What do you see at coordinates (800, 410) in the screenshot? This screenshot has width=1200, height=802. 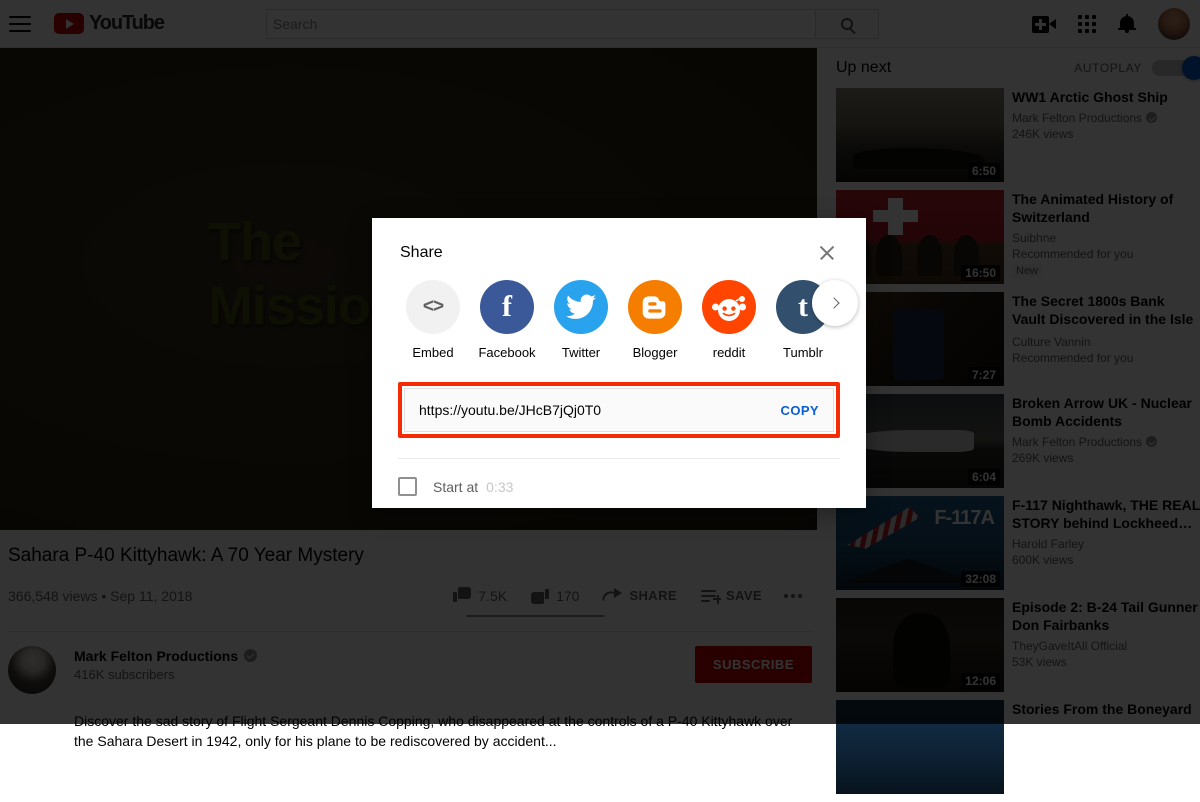 I see `copy-button: COPY` at bounding box center [800, 410].